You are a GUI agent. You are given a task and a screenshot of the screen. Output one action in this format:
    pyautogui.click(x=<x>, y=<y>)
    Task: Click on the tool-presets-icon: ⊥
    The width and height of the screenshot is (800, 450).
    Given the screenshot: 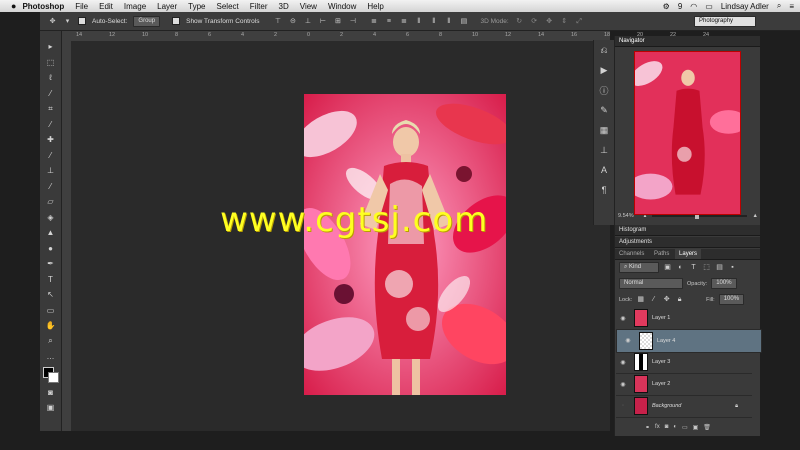 What is the action you would take?
    pyautogui.click(x=604, y=150)
    